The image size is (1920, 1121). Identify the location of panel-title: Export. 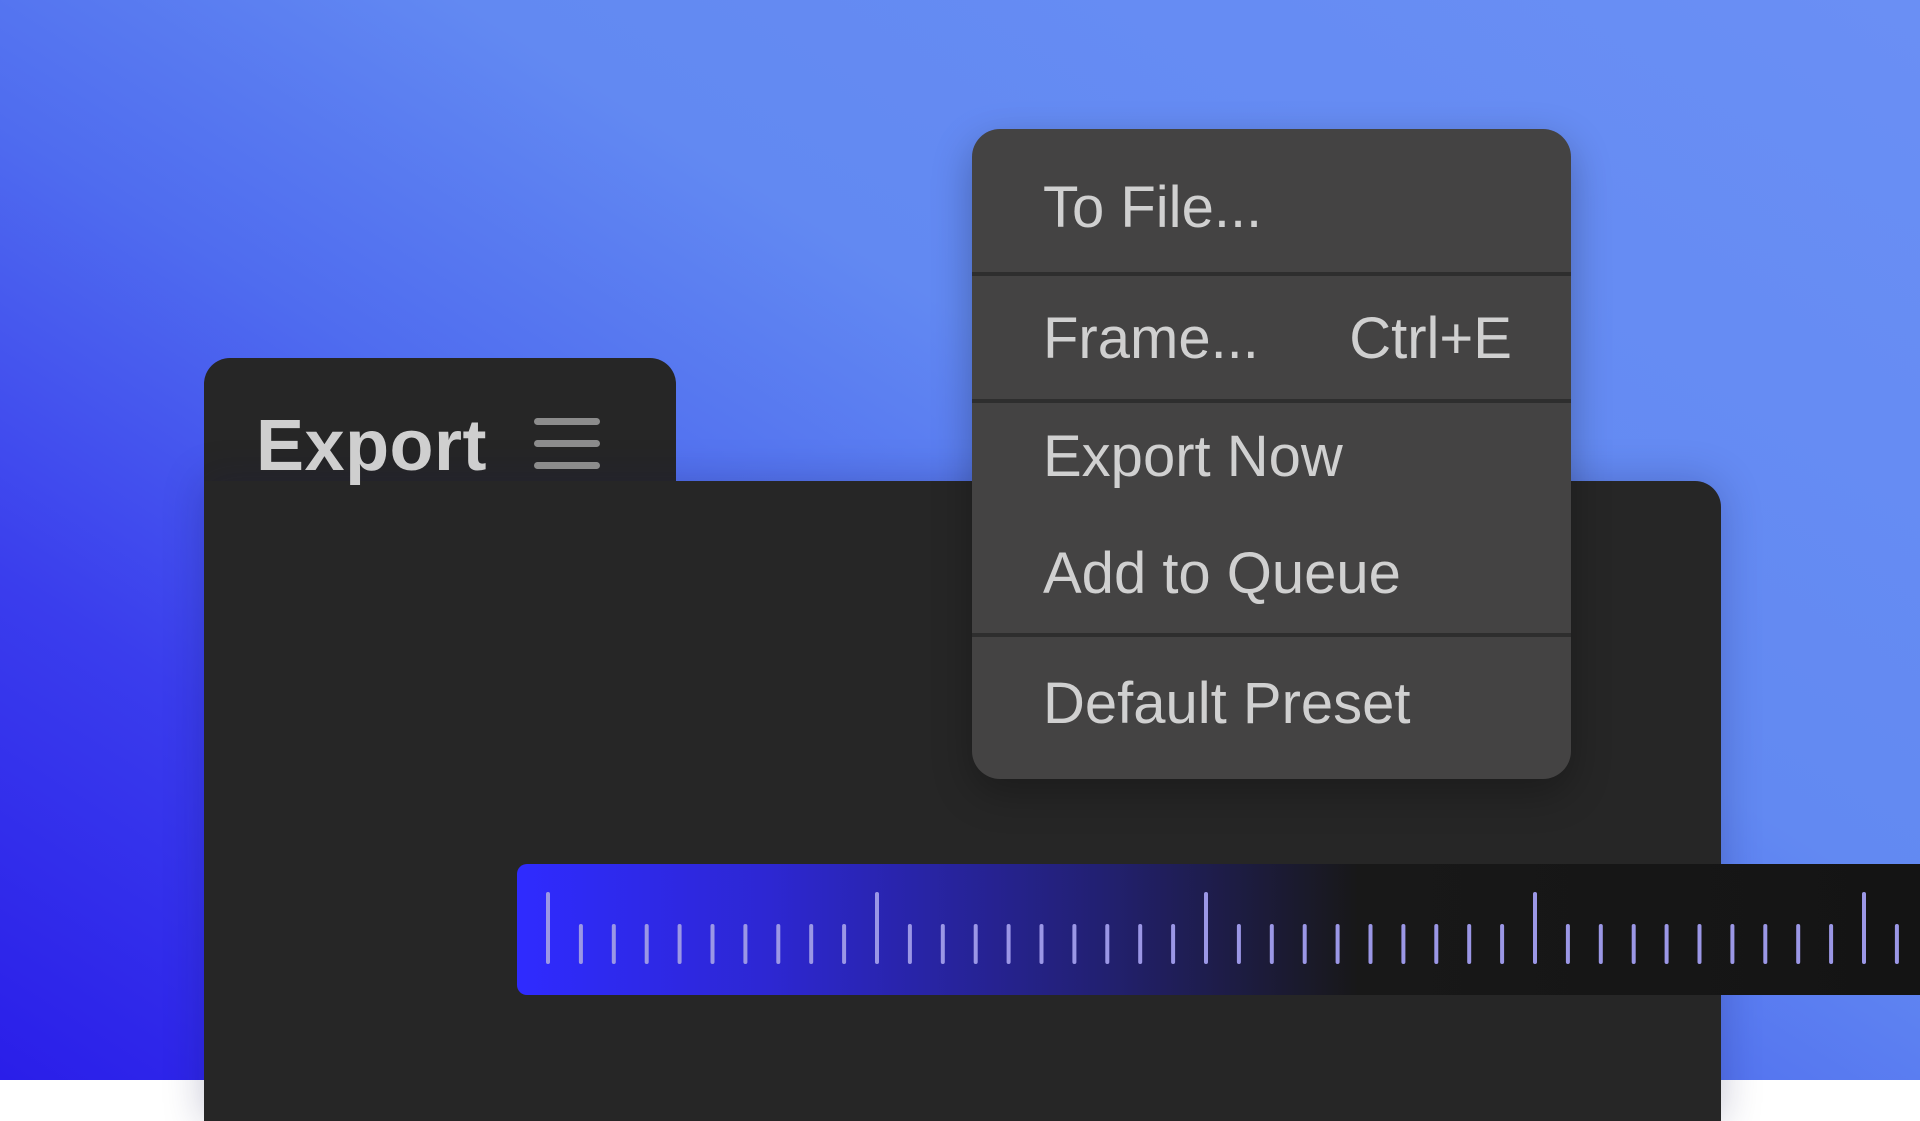
(372, 446).